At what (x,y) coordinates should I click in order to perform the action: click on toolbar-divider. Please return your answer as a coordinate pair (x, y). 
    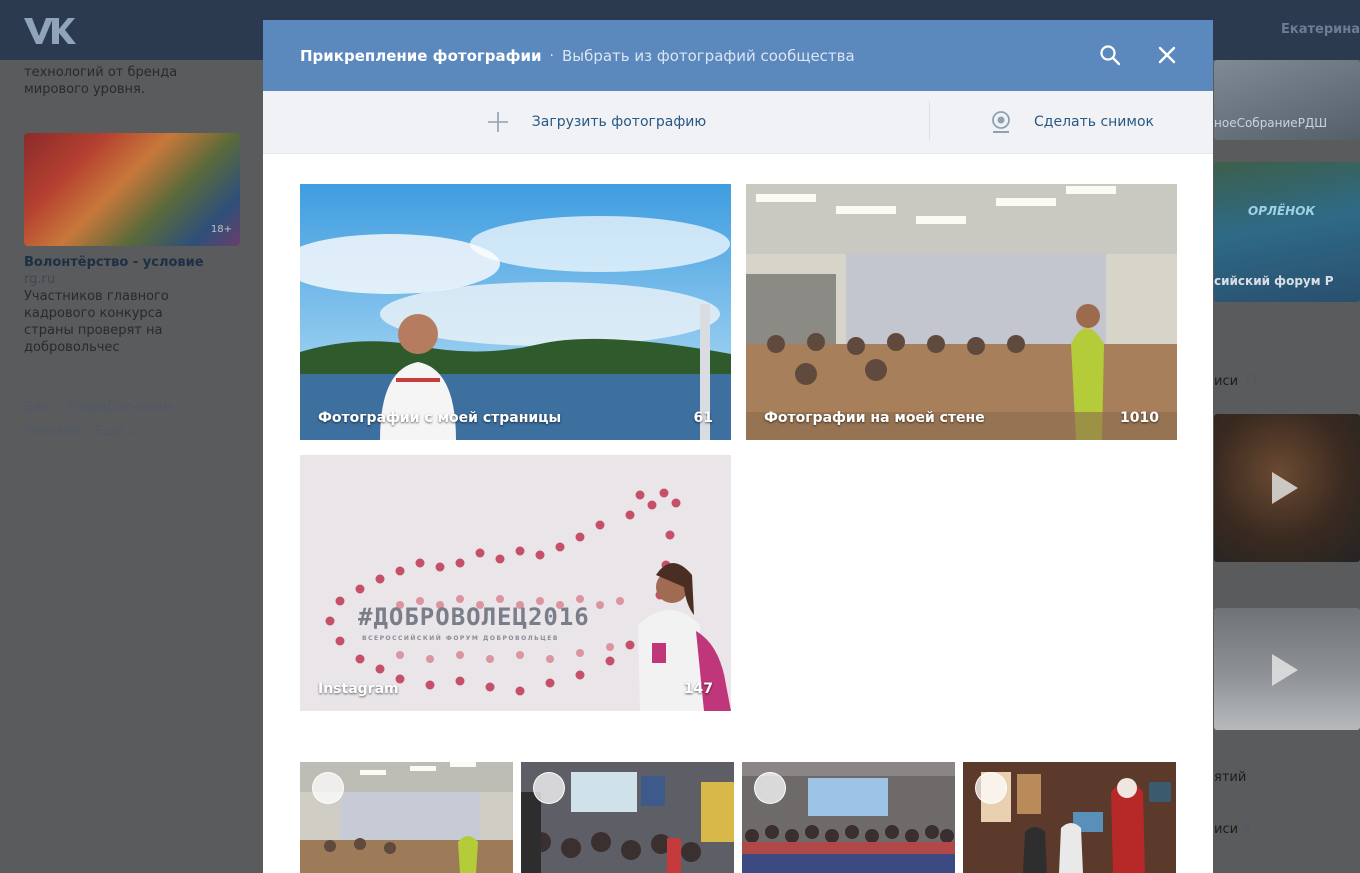
    Looking at the image, I should click on (929, 121).